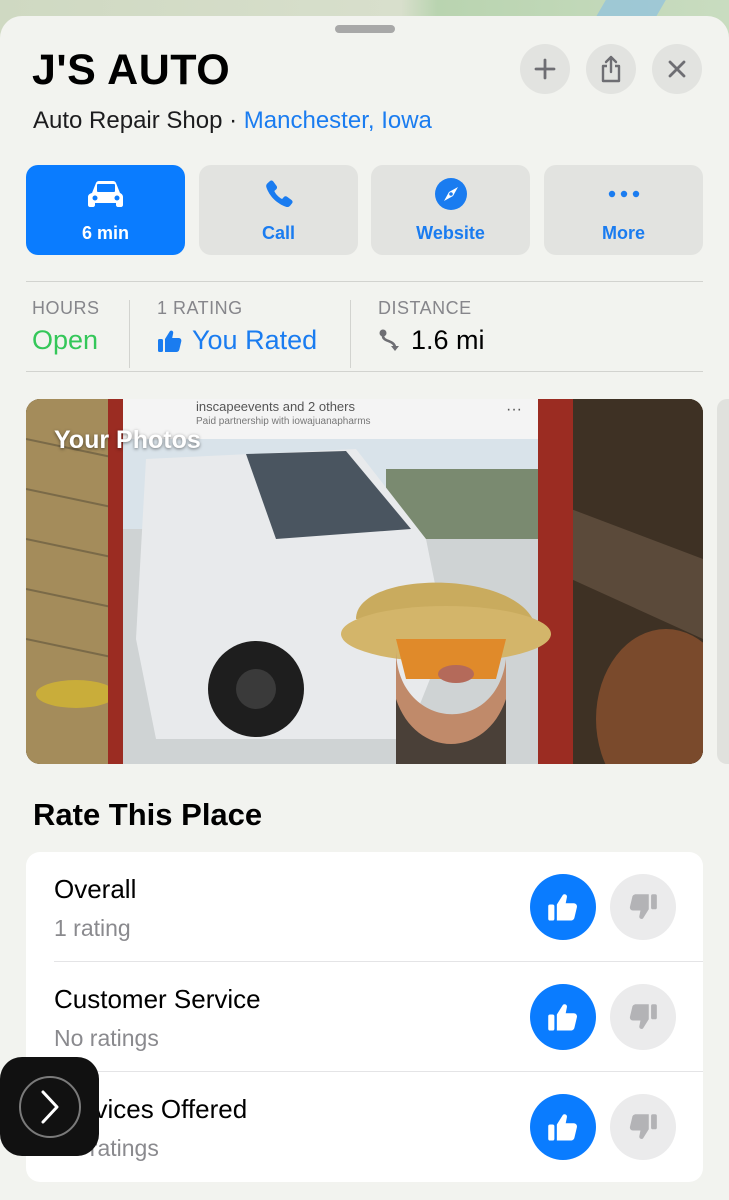 This screenshot has height=1200, width=729. I want to click on rating-value: You Rated, so click(255, 340).